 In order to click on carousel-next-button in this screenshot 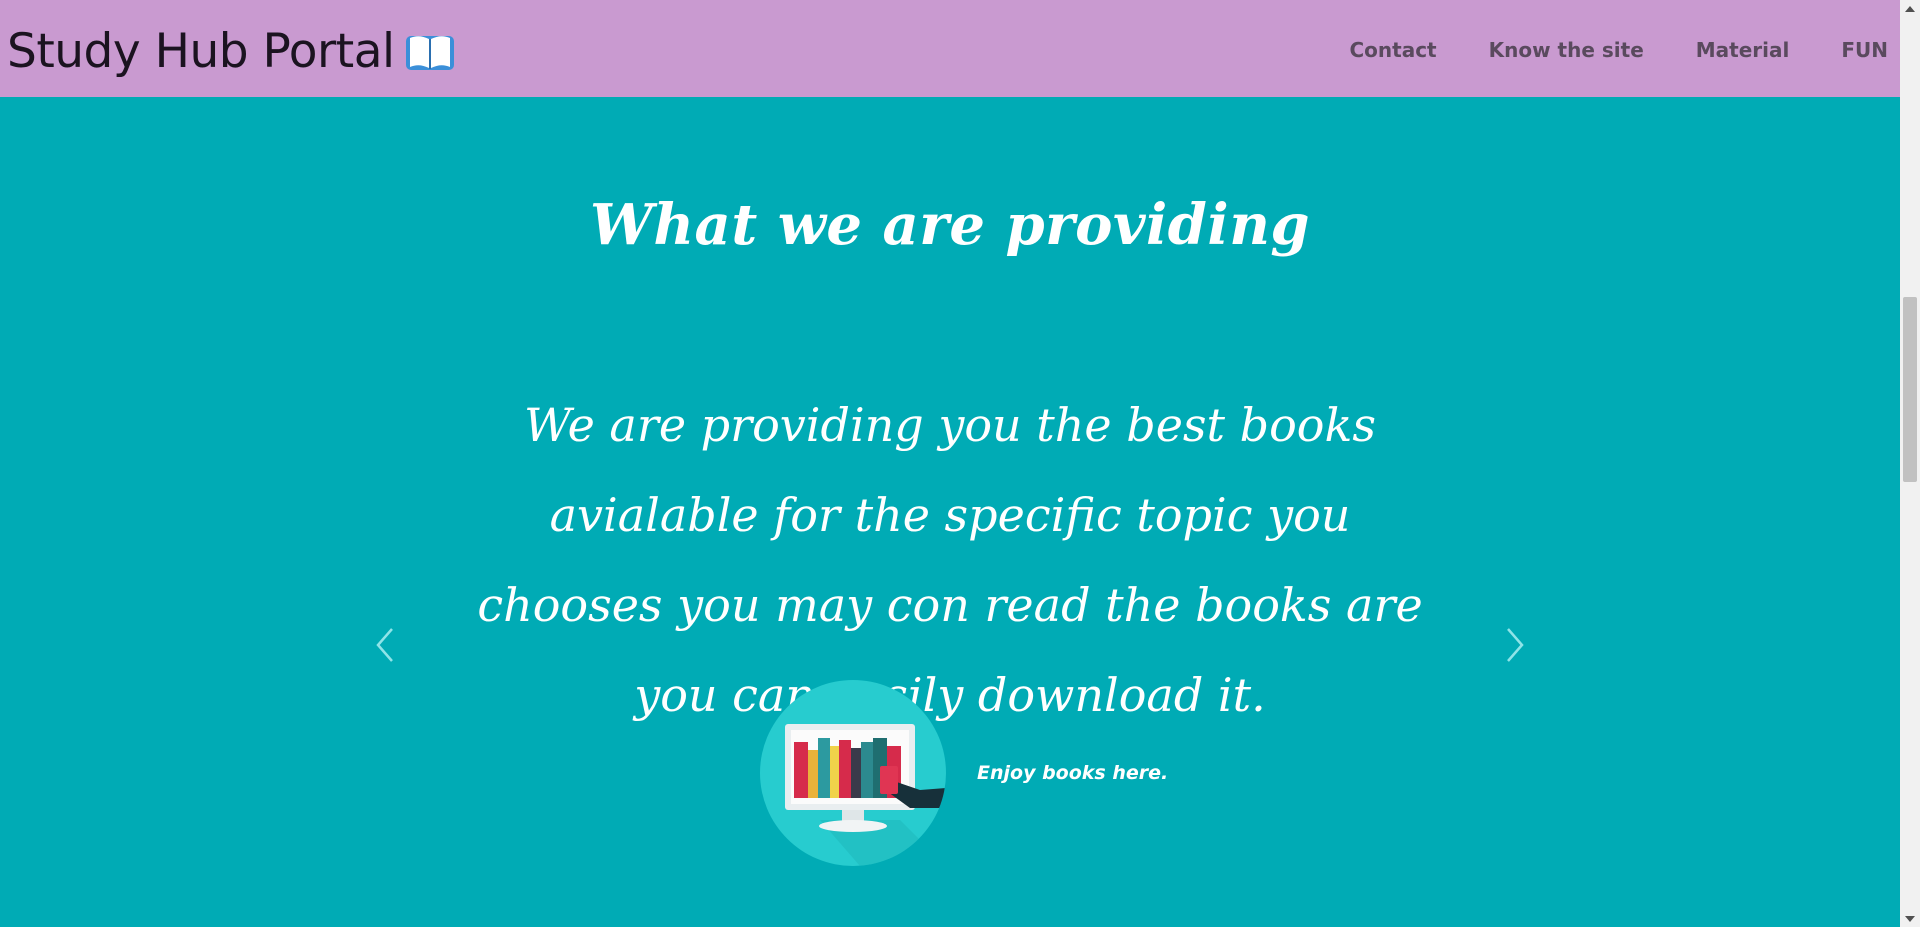, I will do `click(1515, 645)`.